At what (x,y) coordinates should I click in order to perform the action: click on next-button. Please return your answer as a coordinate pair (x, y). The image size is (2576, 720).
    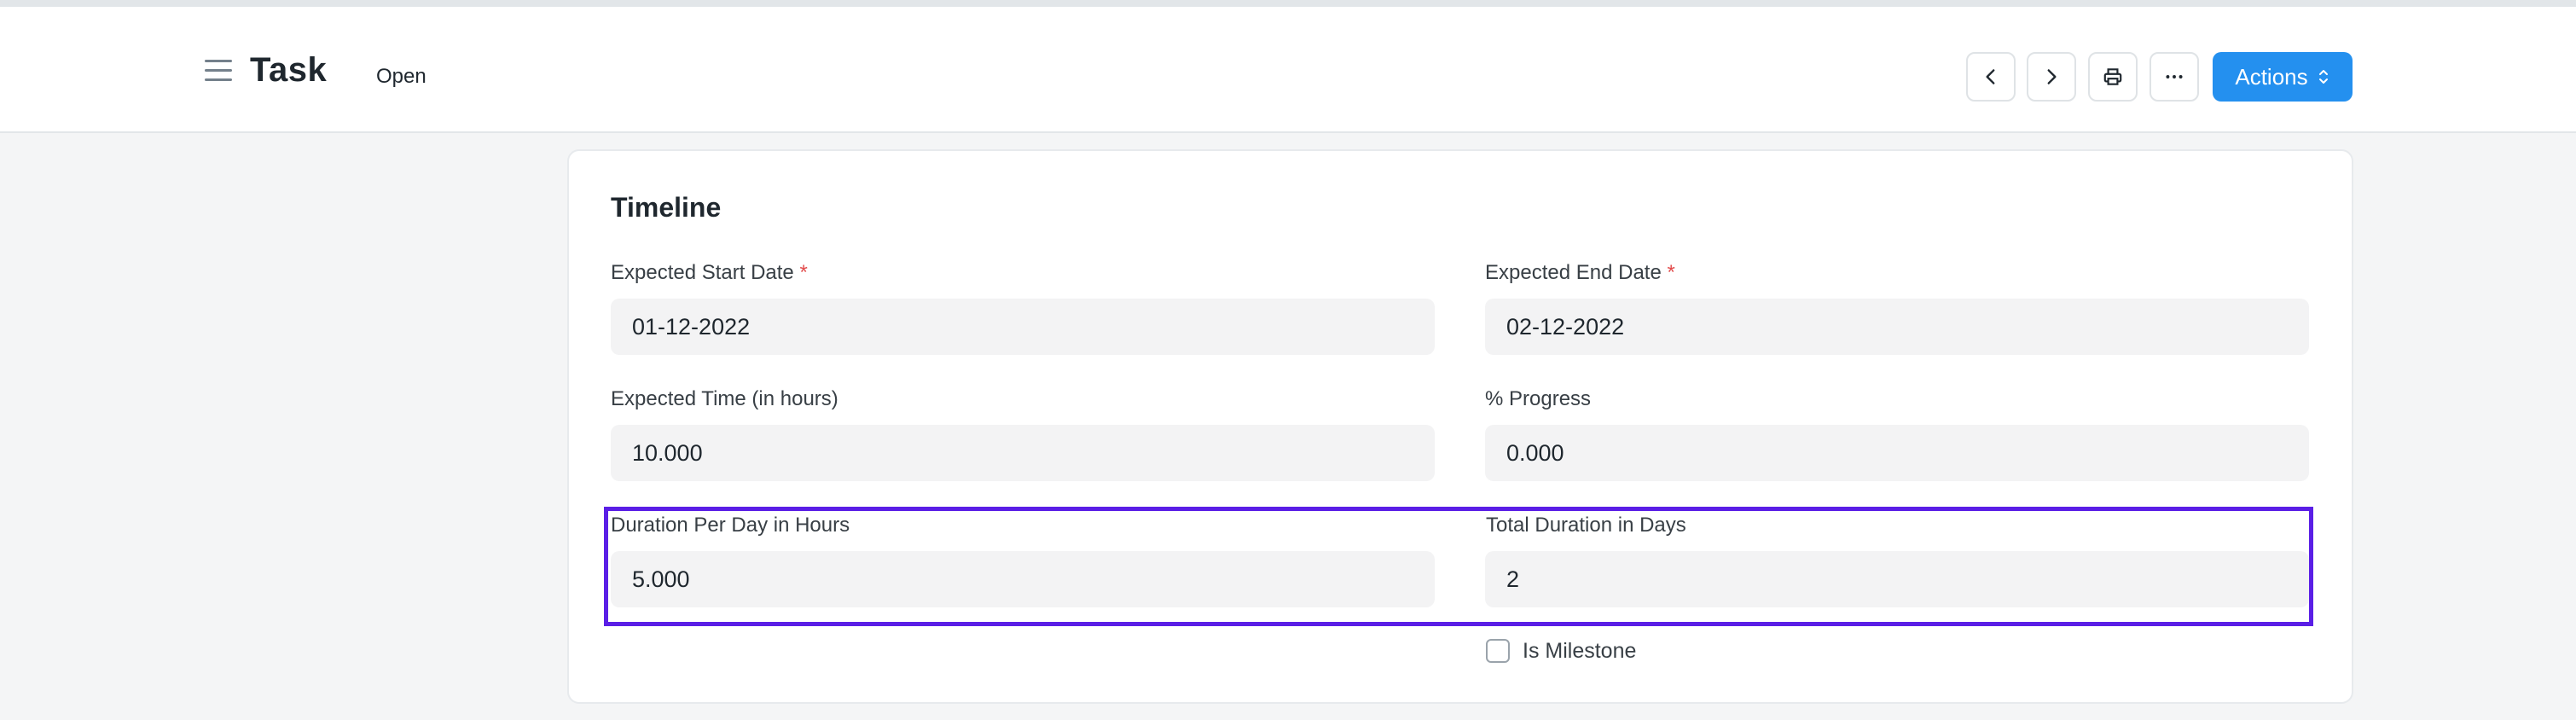
    Looking at the image, I should click on (2051, 77).